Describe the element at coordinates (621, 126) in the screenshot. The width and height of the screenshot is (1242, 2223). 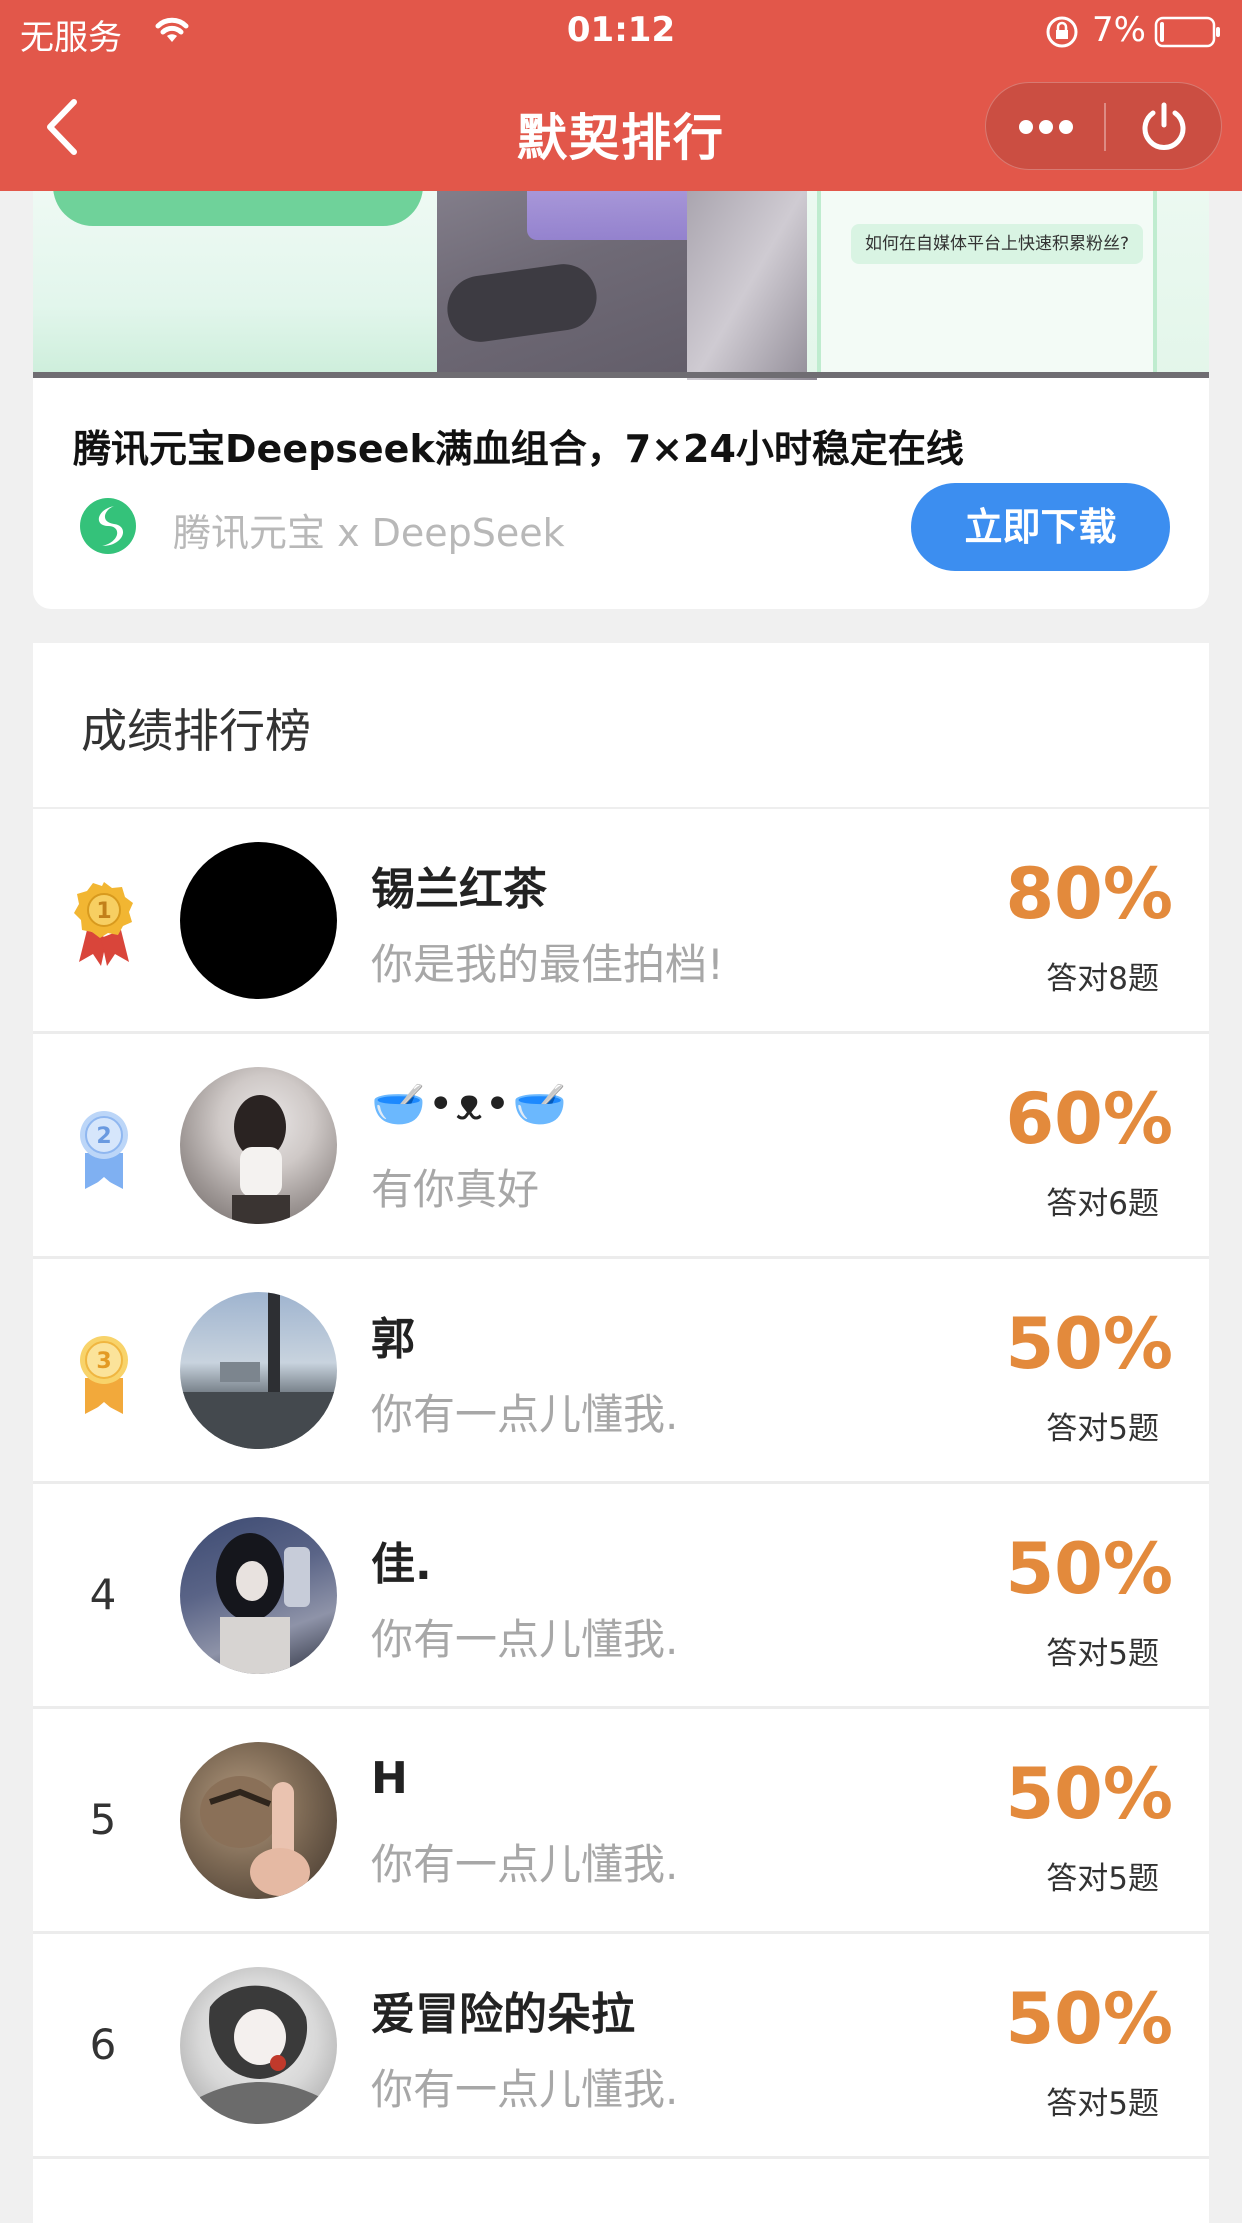
I see `nav-bar: 默契排行` at that location.